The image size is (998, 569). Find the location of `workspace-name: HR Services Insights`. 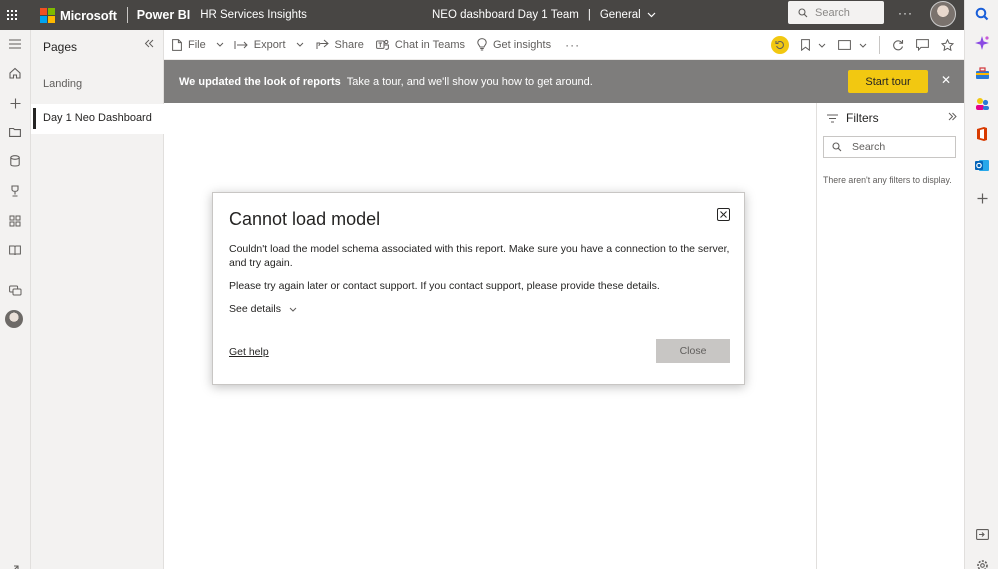

workspace-name: HR Services Insights is located at coordinates (253, 15).